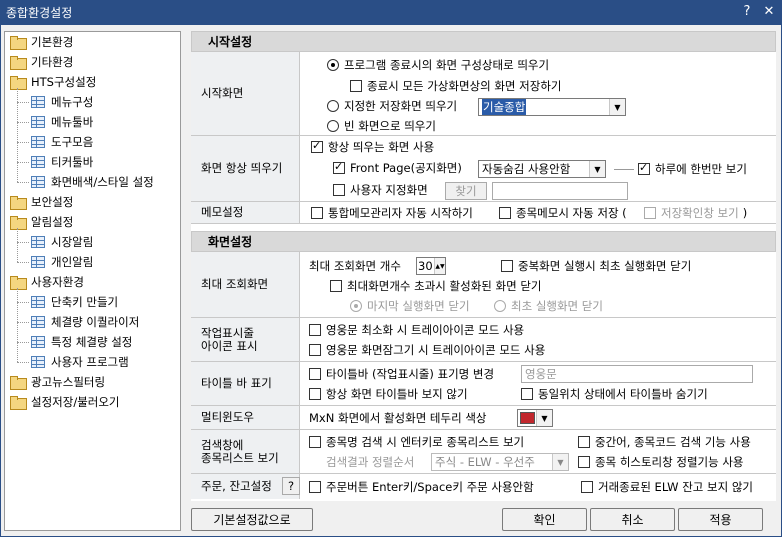  What do you see at coordinates (695, 213) in the screenshot?
I see `opt-memo-view-saved: 저장확인창 보기)` at bounding box center [695, 213].